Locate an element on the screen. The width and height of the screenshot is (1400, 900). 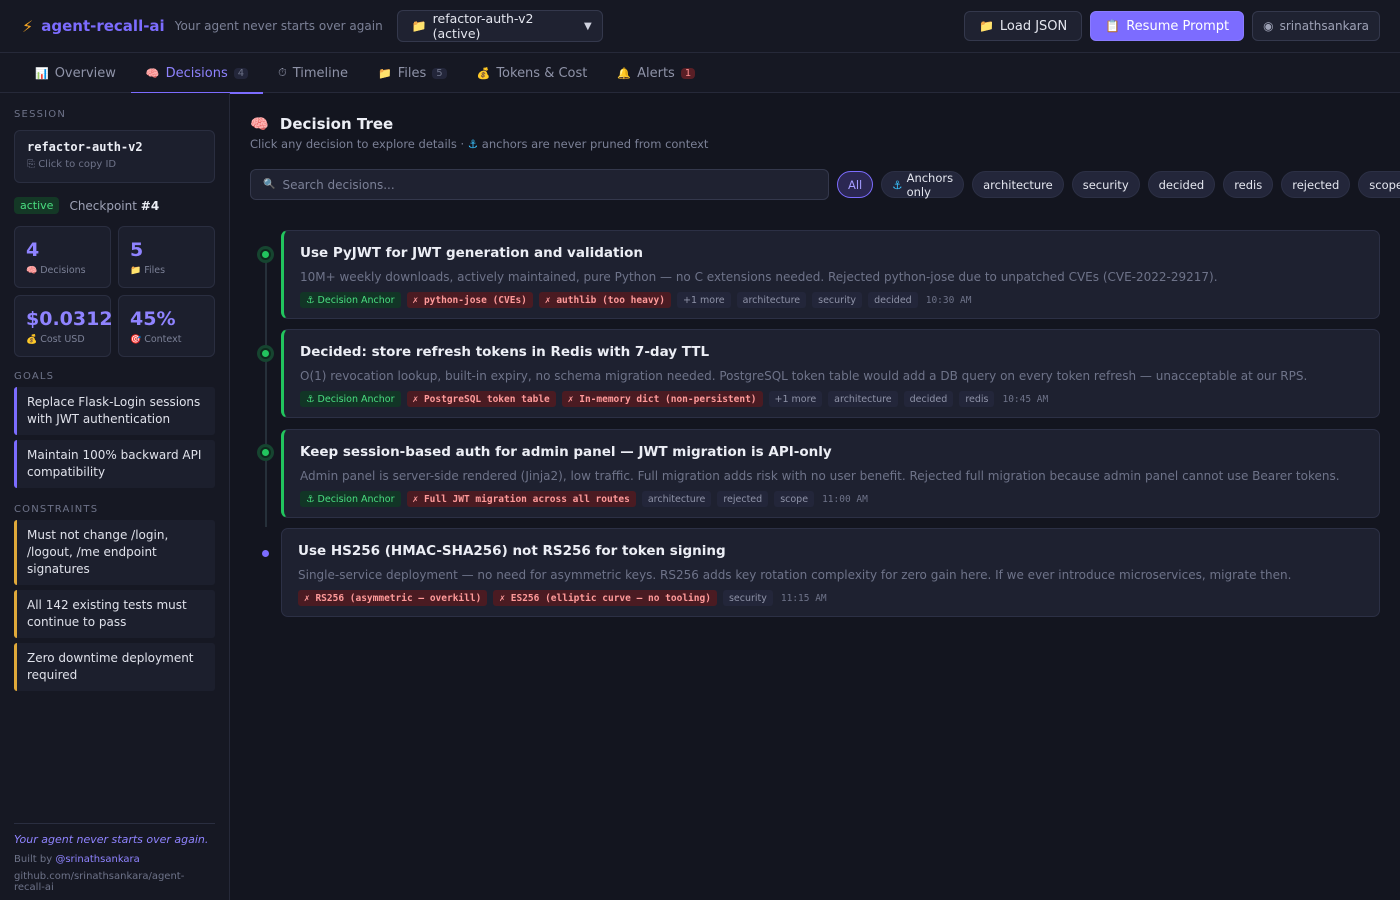
load-json-button: 📁 Load JSON is located at coordinates (1023, 26).